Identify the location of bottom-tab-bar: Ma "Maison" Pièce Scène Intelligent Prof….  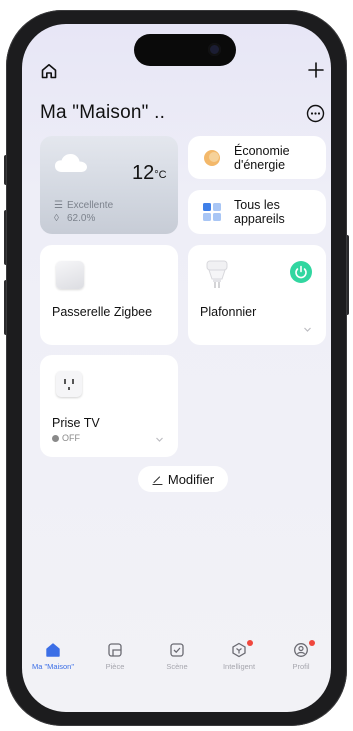
(176, 661).